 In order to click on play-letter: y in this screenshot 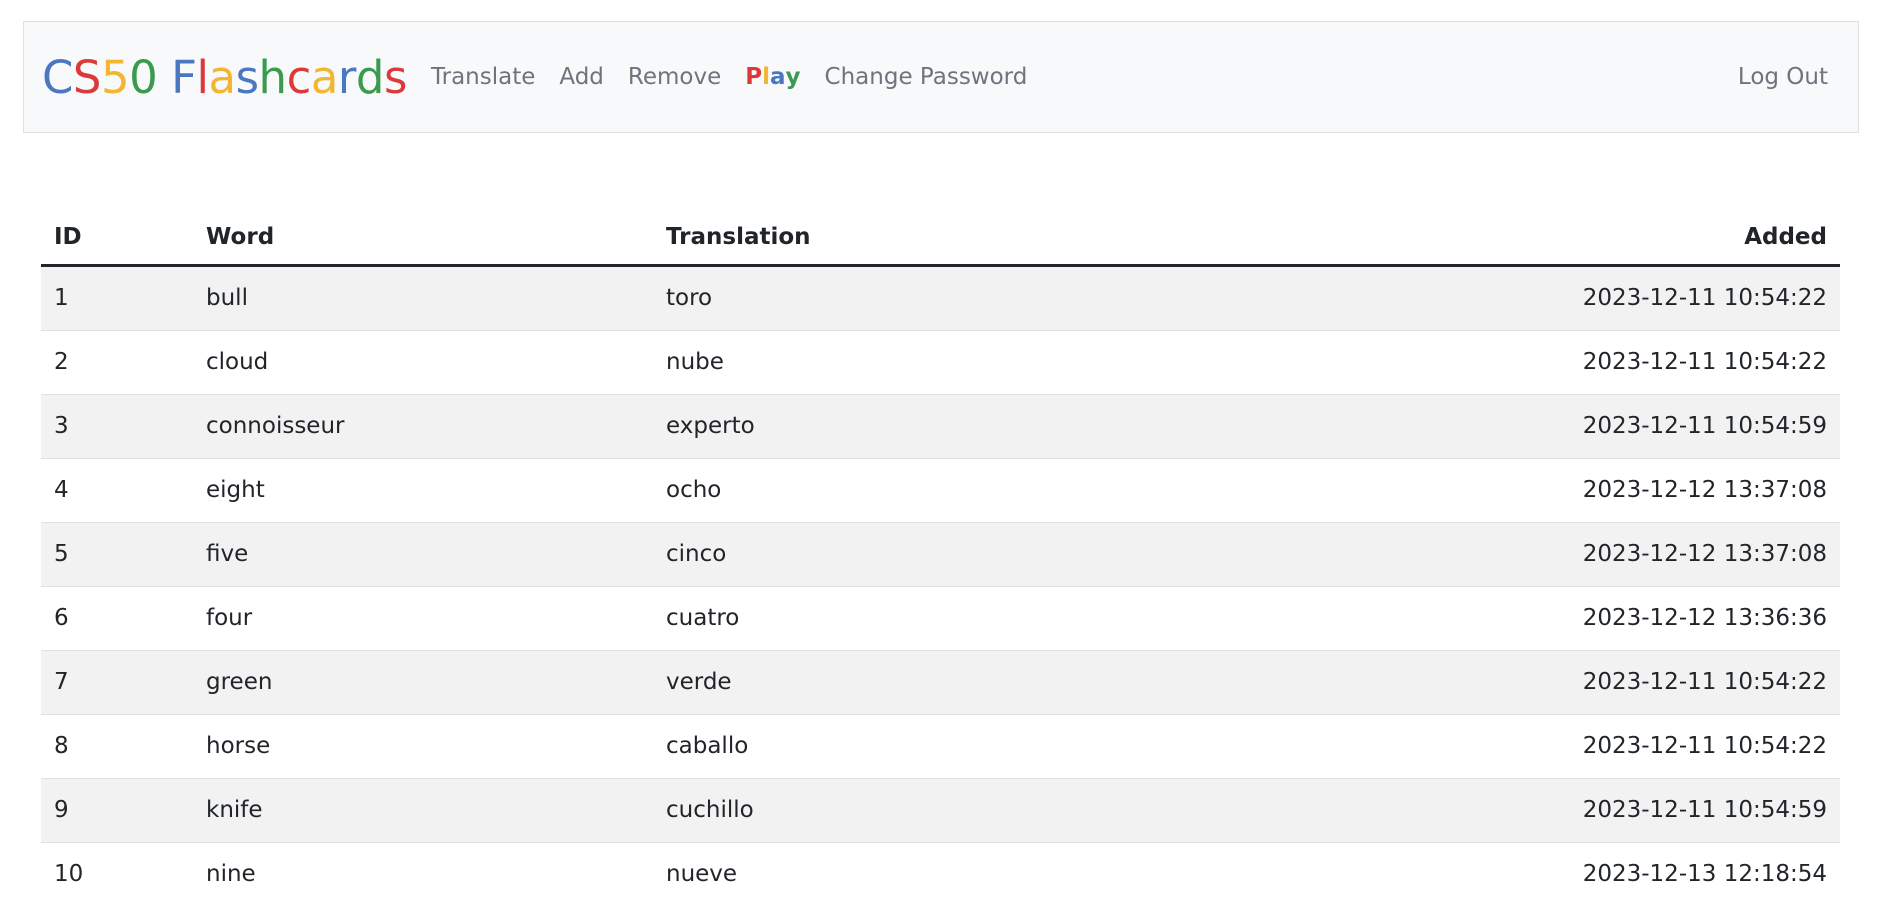, I will do `click(793, 77)`.